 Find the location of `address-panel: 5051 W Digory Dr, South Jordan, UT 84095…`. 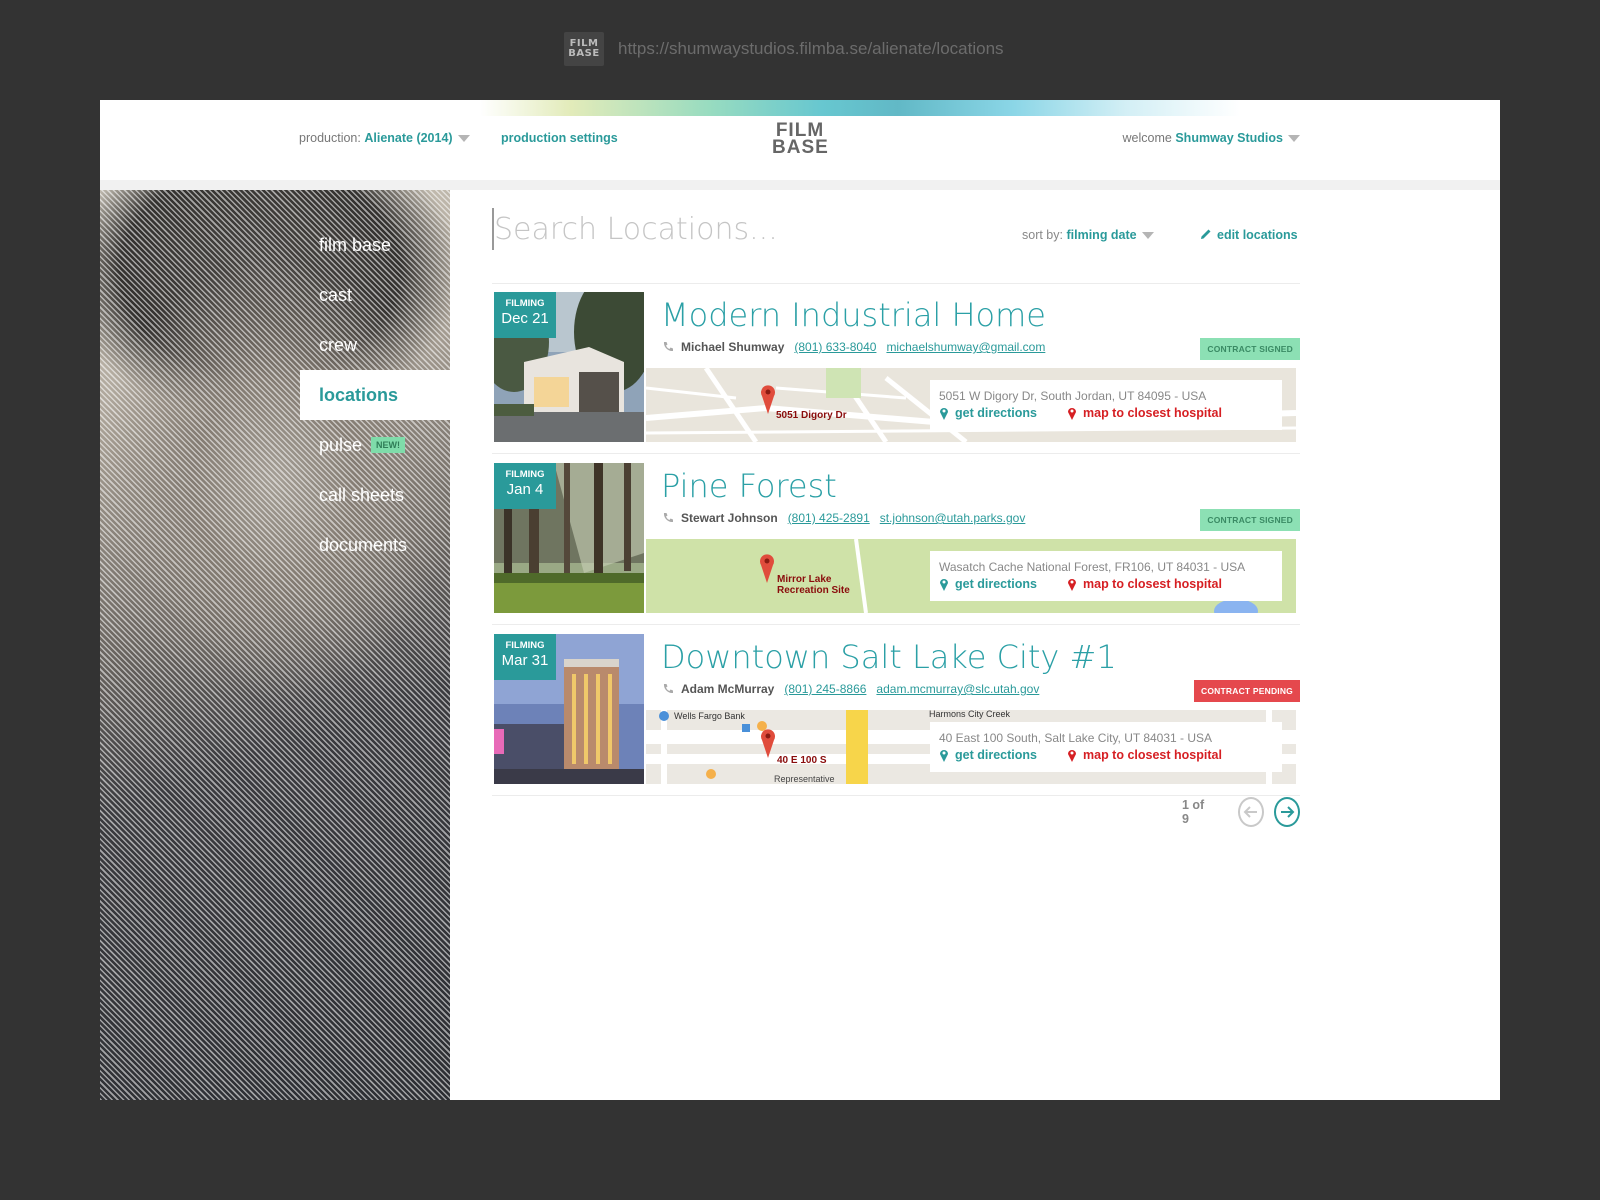

address-panel: 5051 W Digory Dr, South Jordan, UT 84095… is located at coordinates (1106, 405).